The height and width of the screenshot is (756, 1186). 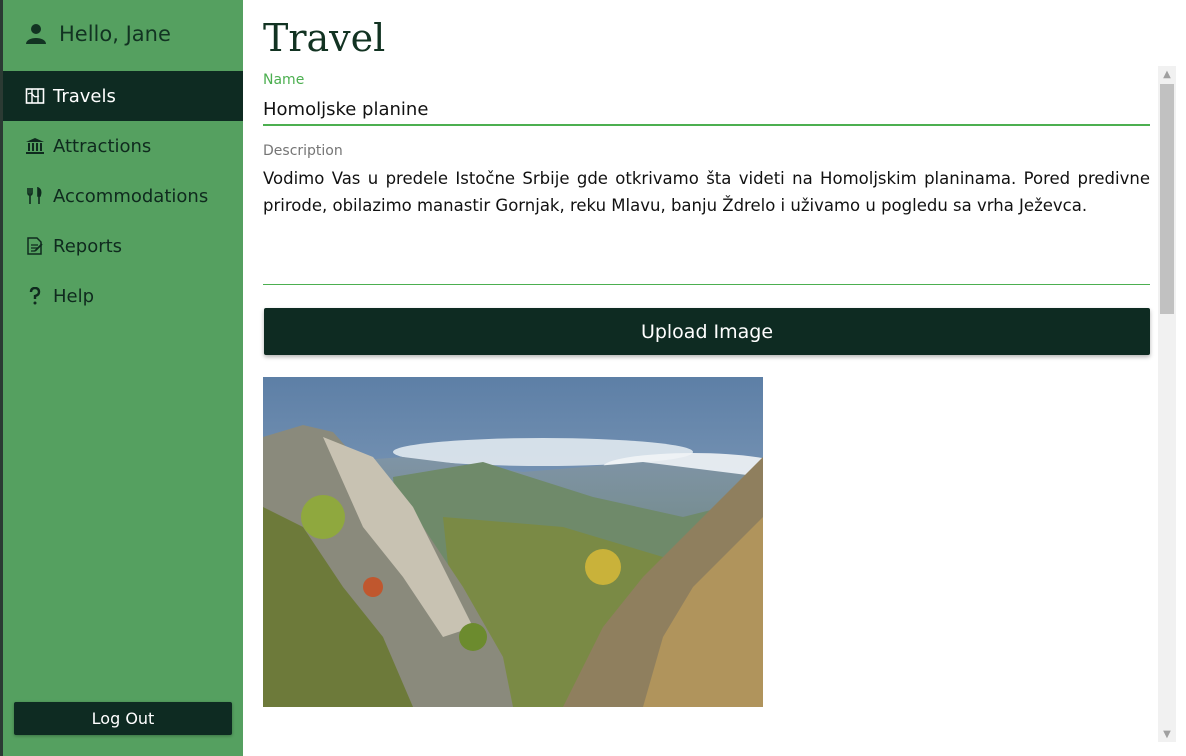 I want to click on user-greeting: Hello, Jane, so click(x=98, y=34).